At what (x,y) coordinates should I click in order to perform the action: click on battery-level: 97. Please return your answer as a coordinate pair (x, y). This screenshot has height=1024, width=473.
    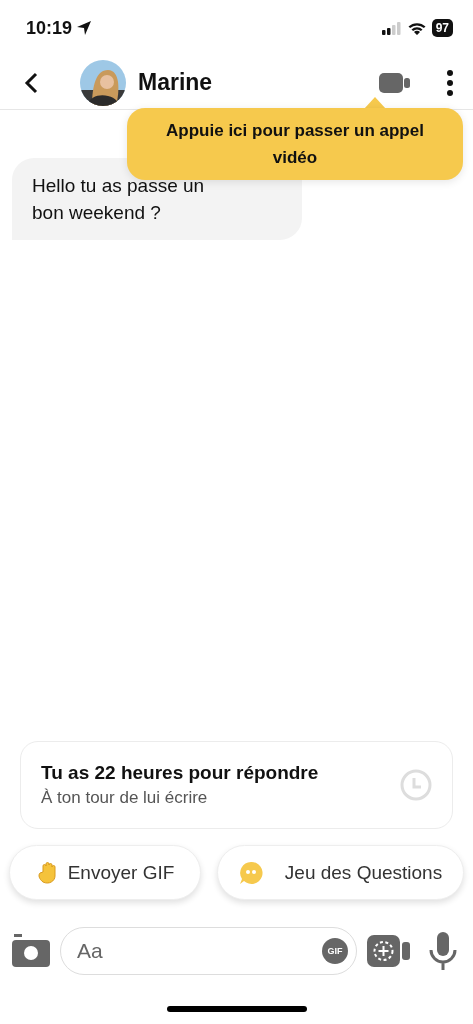
    Looking at the image, I should click on (442, 28).